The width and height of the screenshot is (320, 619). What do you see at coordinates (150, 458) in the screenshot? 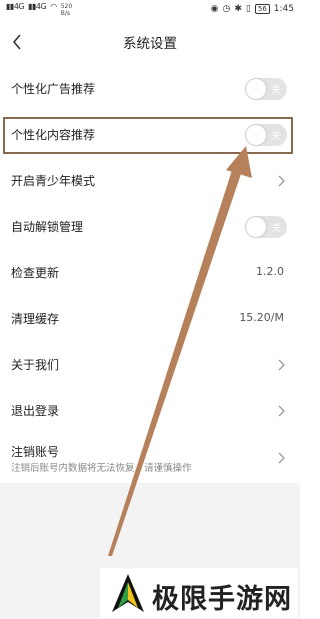
I see `row-delete-account: 注销账号 注销后账号内数据将无法恢复，请谨慎操作` at bounding box center [150, 458].